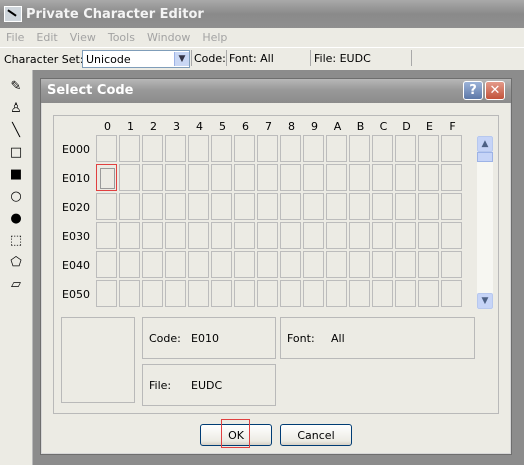 This screenshot has height=465, width=524. Describe the element at coordinates (16, 240) in the screenshot. I see `rectangular-selection-icon: ⬚` at that location.